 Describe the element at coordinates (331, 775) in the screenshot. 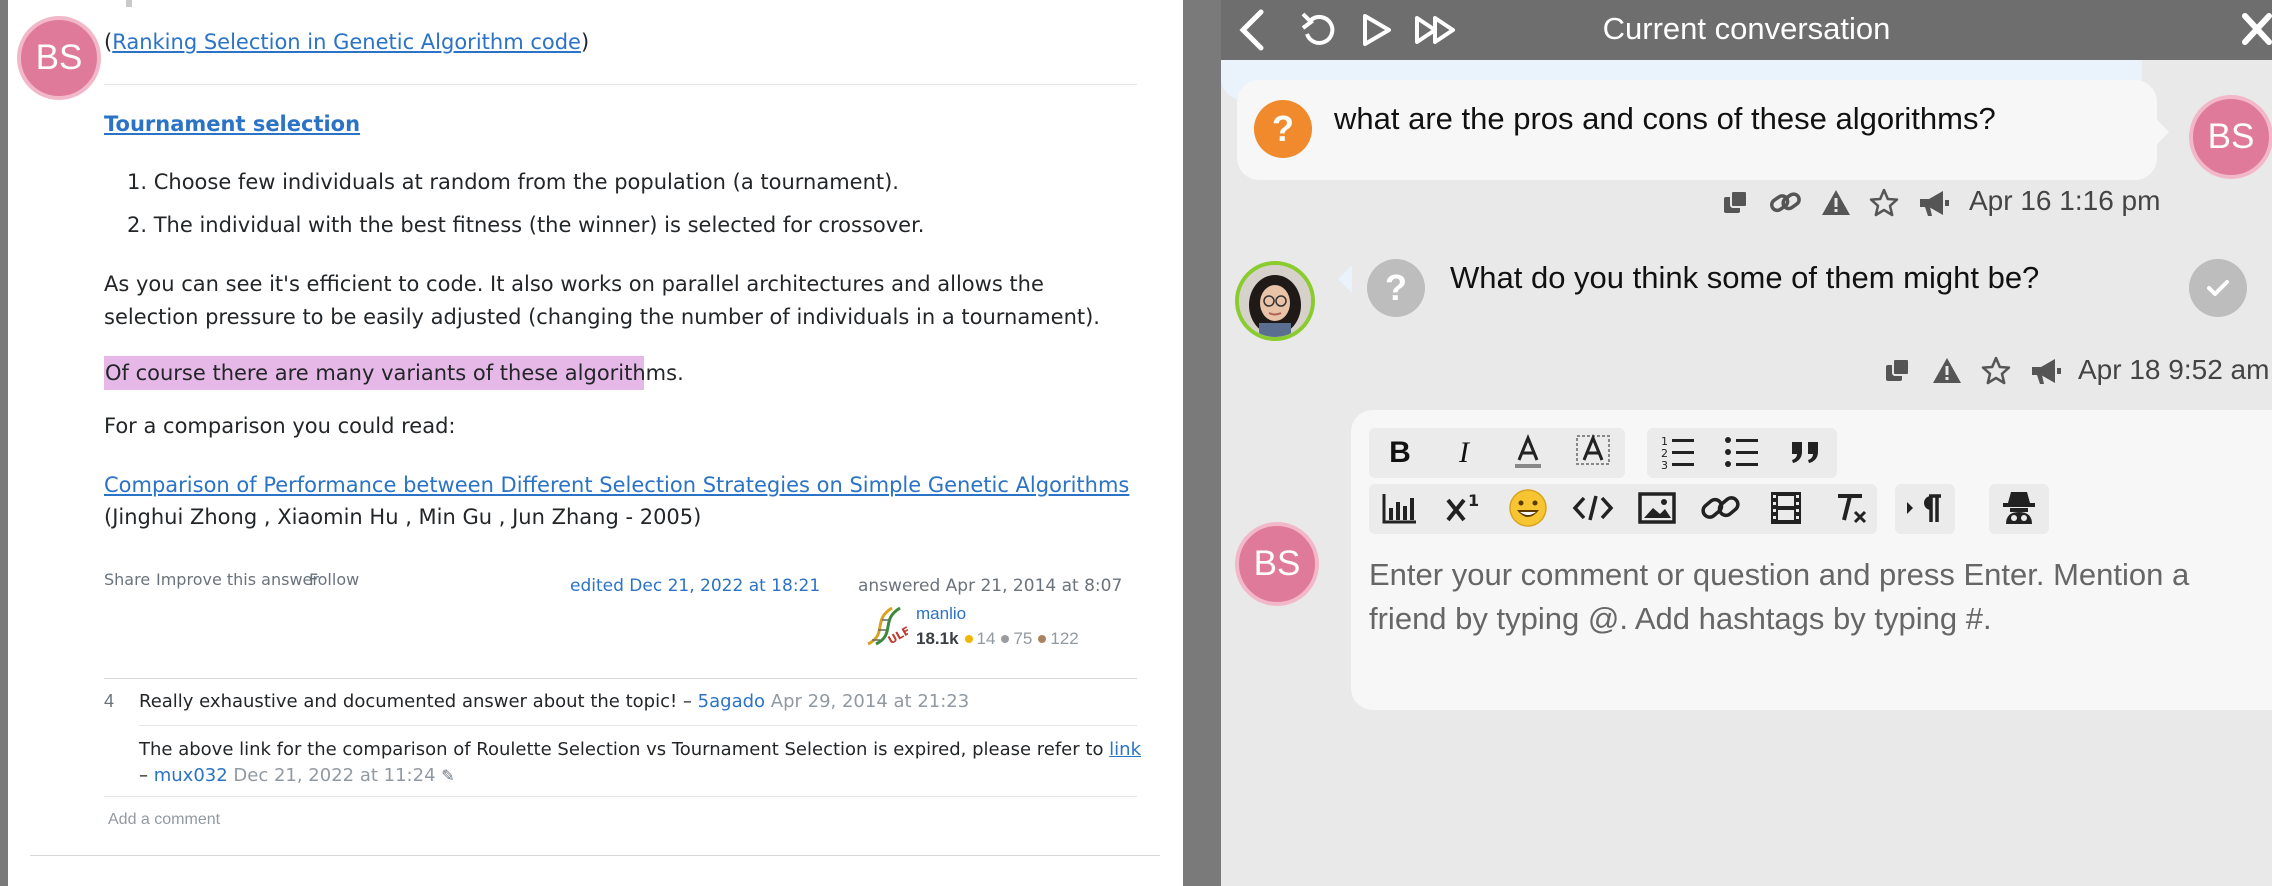

I see `comment-date: Dec 21, 2022 at 11:24` at that location.